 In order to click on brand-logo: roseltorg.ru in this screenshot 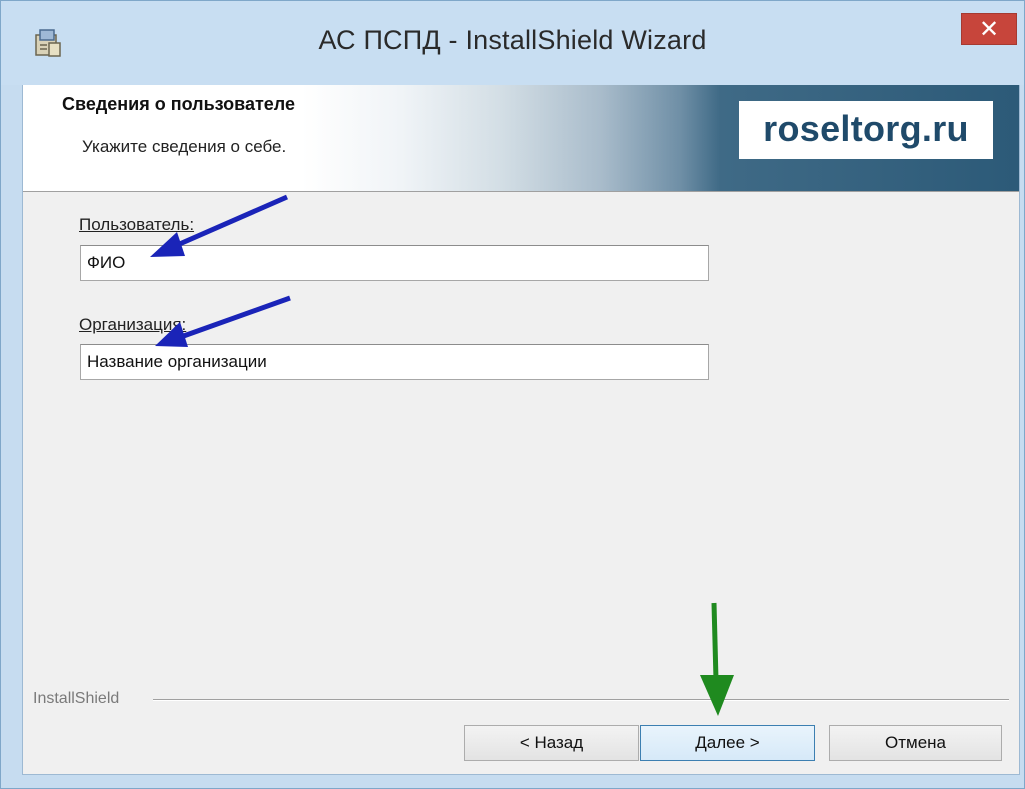, I will do `click(866, 130)`.